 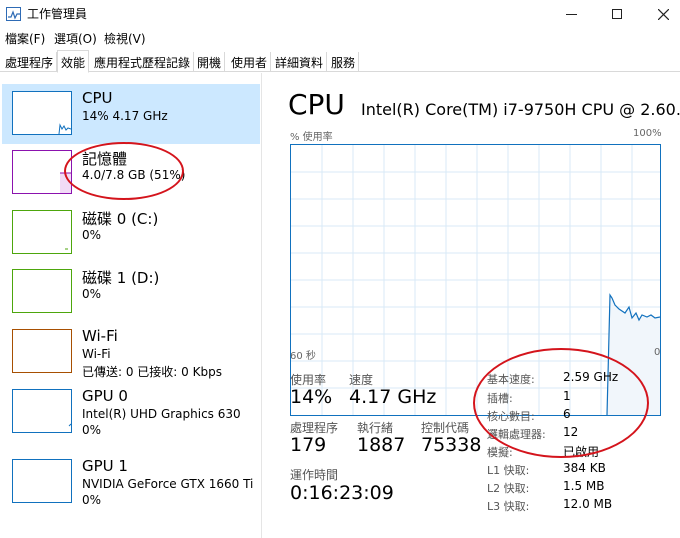 I want to click on resource-item-disk-0: 磁碟 0 (C:) 0%, so click(x=131, y=233).